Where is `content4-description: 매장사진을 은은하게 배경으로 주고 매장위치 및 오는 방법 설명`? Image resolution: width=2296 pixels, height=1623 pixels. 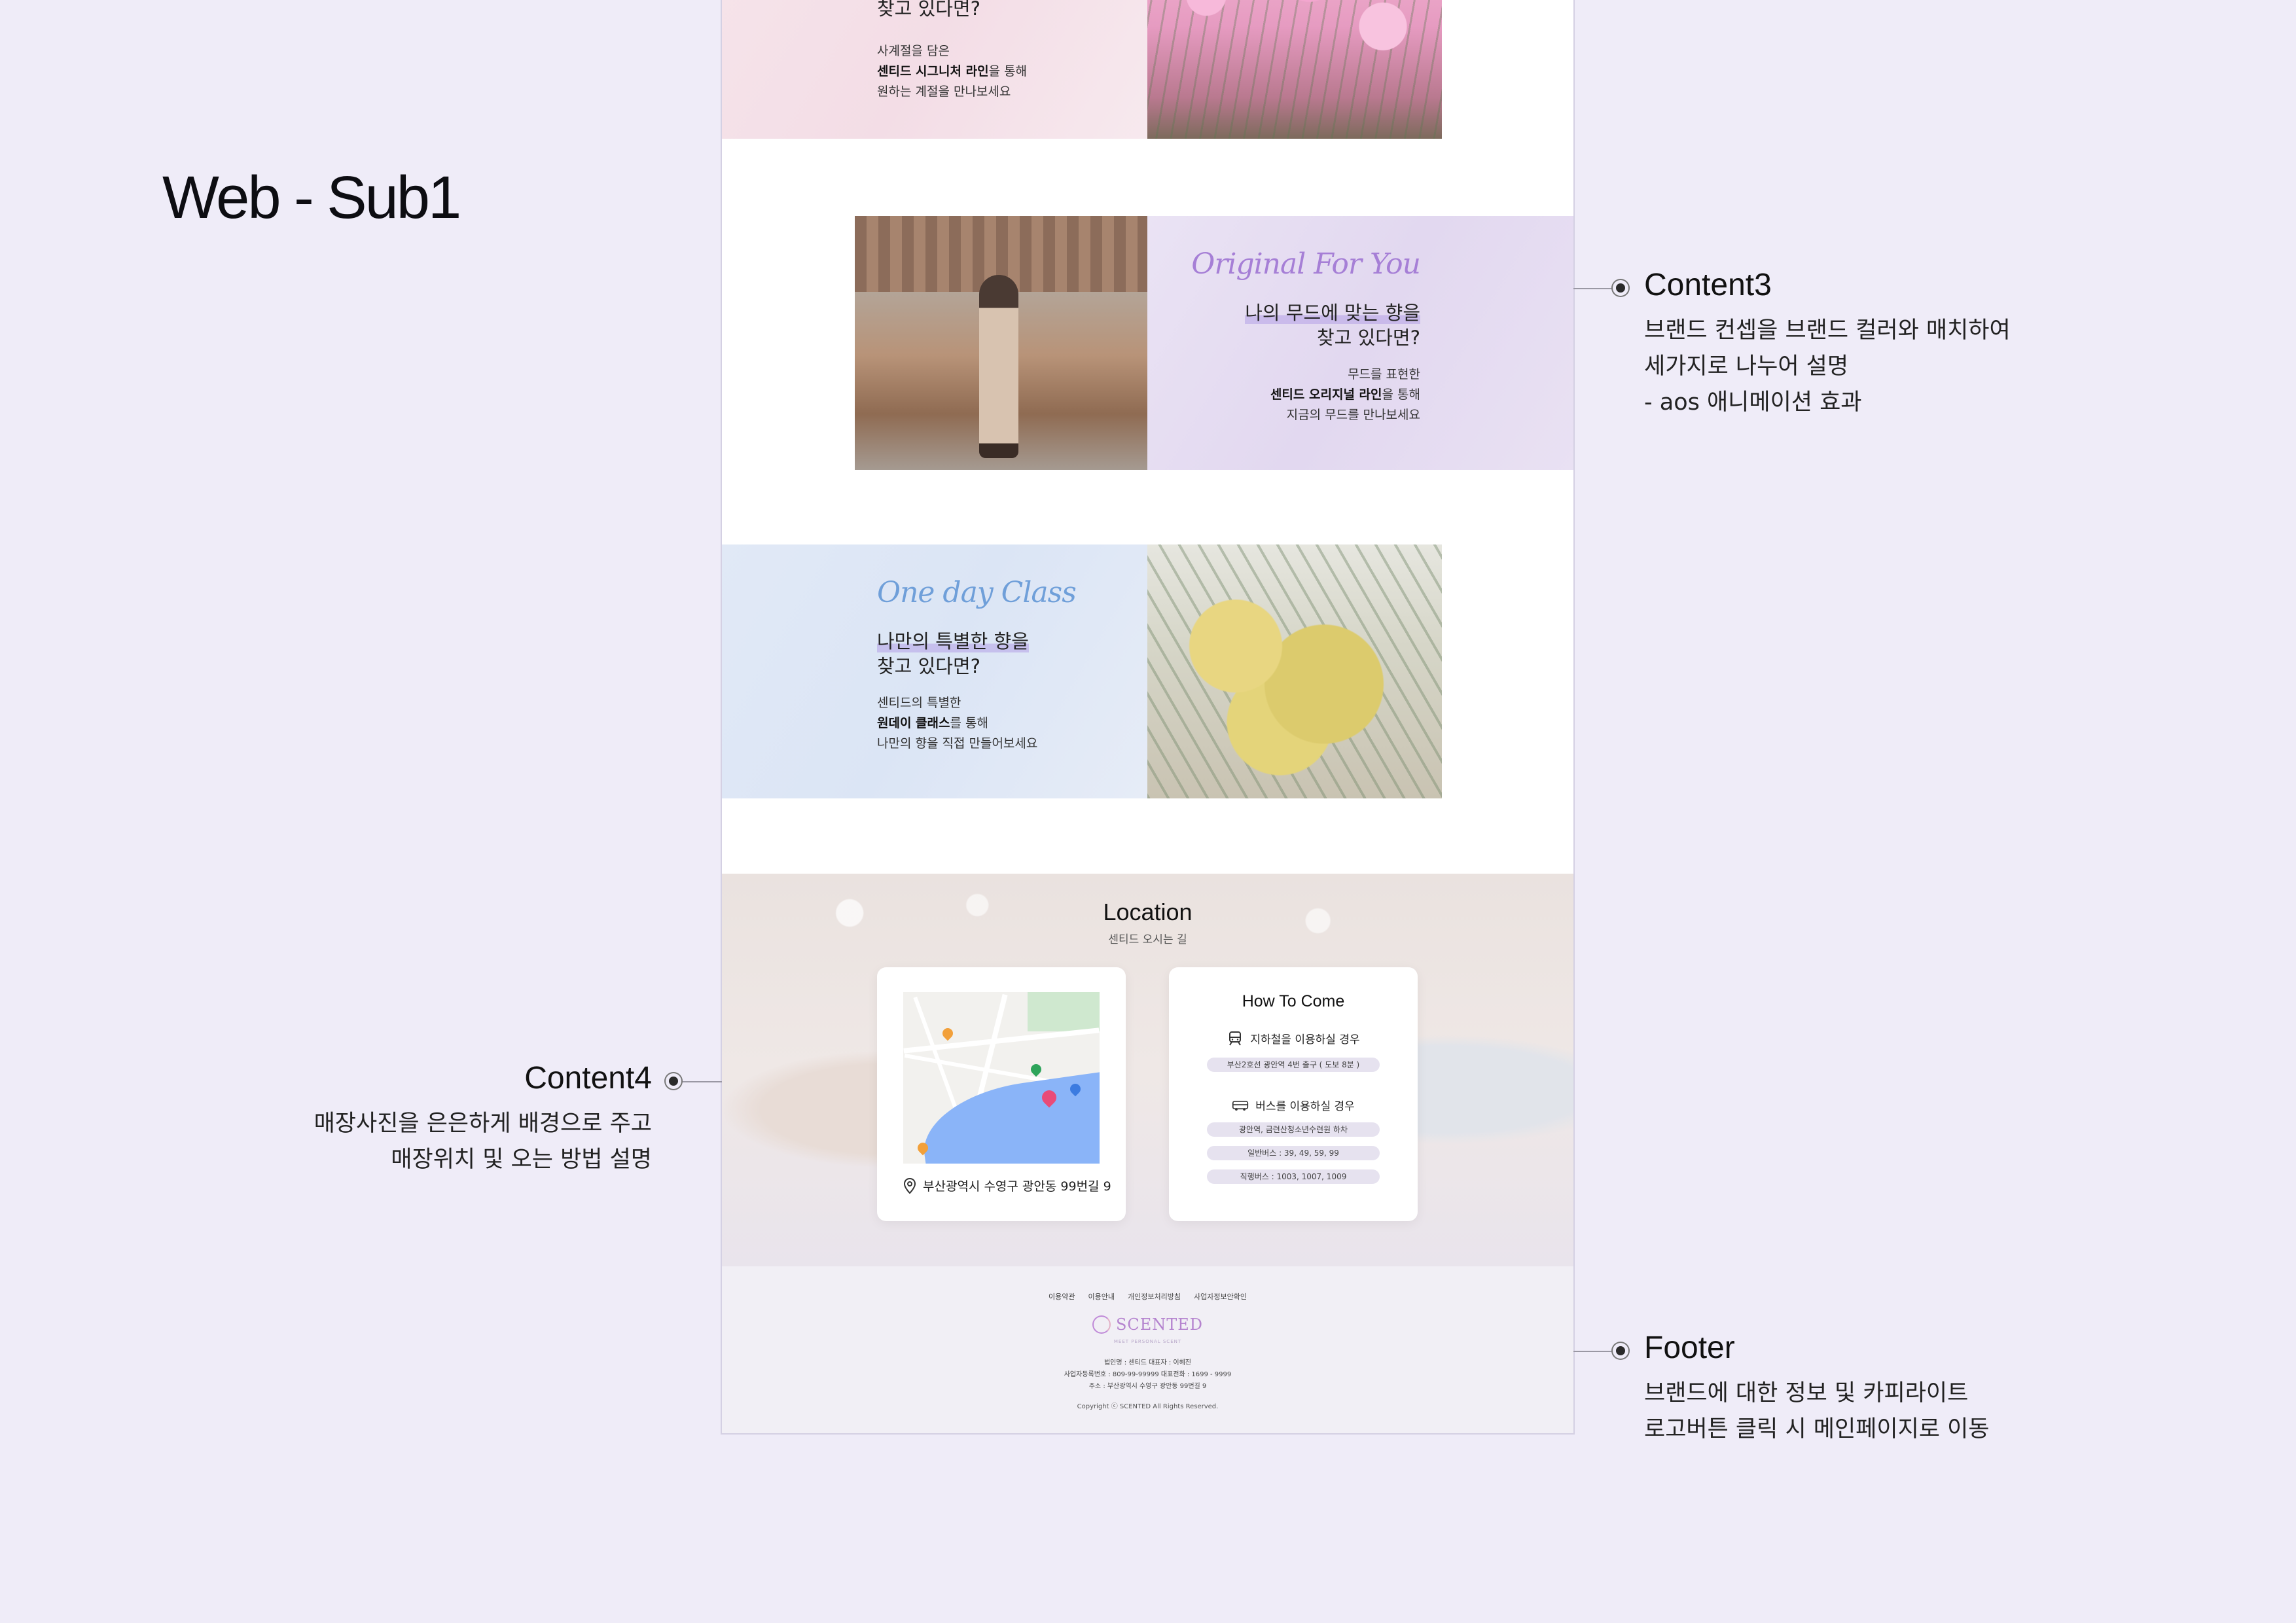
content4-description: 매장사진을 은은하게 배경으로 주고 매장위치 및 오는 방법 설명 is located at coordinates (483, 1142).